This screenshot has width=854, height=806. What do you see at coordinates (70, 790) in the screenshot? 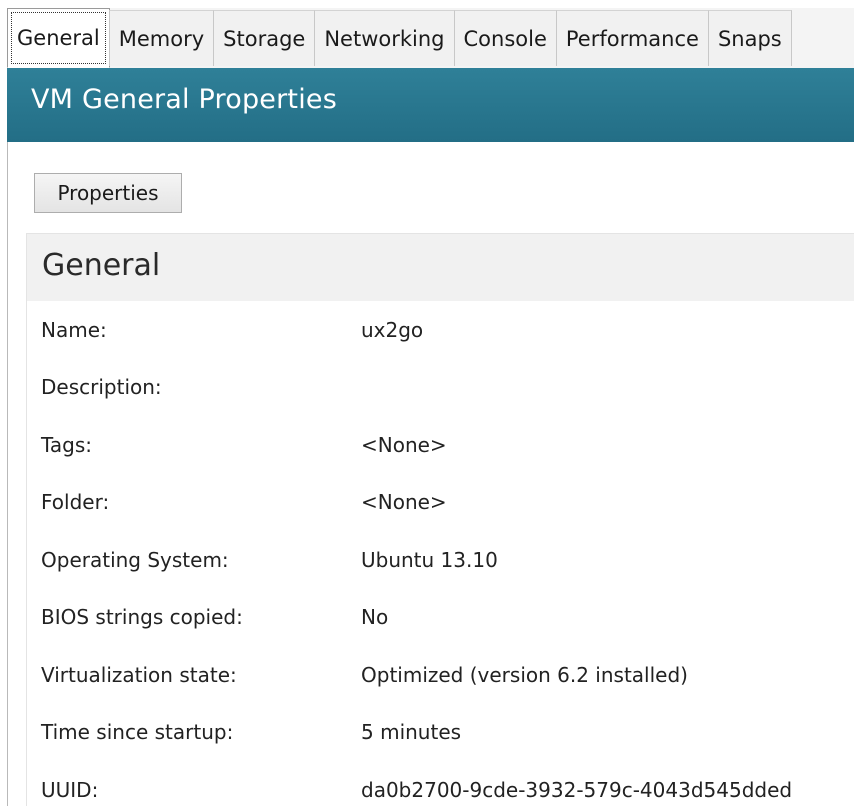
I see `property-label: UUID:` at bounding box center [70, 790].